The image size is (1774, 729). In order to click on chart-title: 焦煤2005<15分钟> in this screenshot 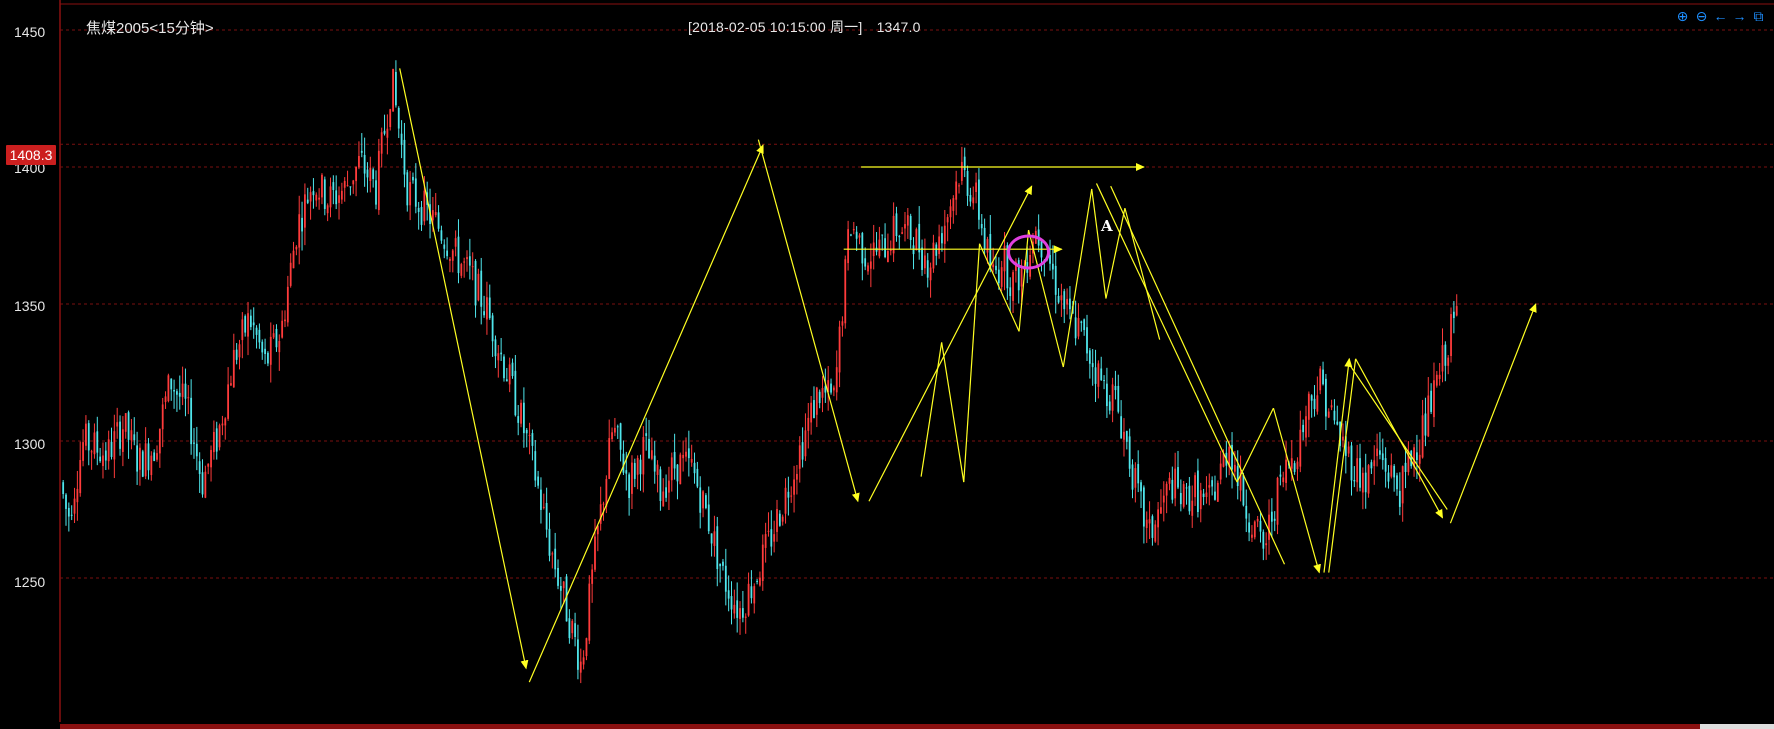, I will do `click(150, 28)`.